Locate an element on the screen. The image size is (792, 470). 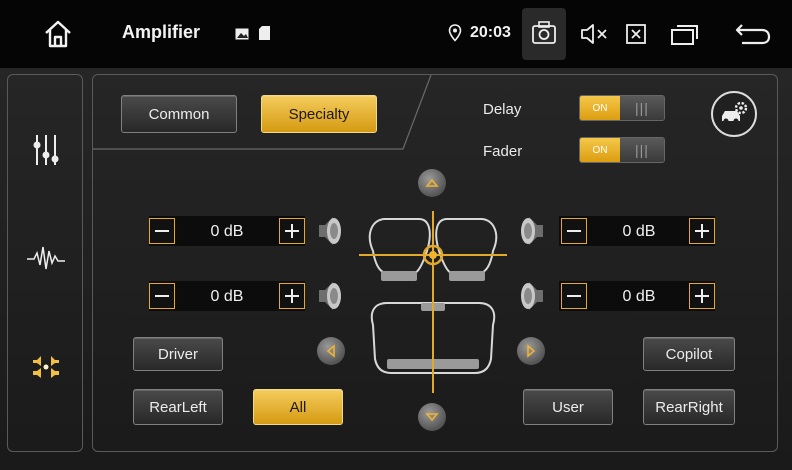
location-pin-icon is located at coordinates (455, 33).